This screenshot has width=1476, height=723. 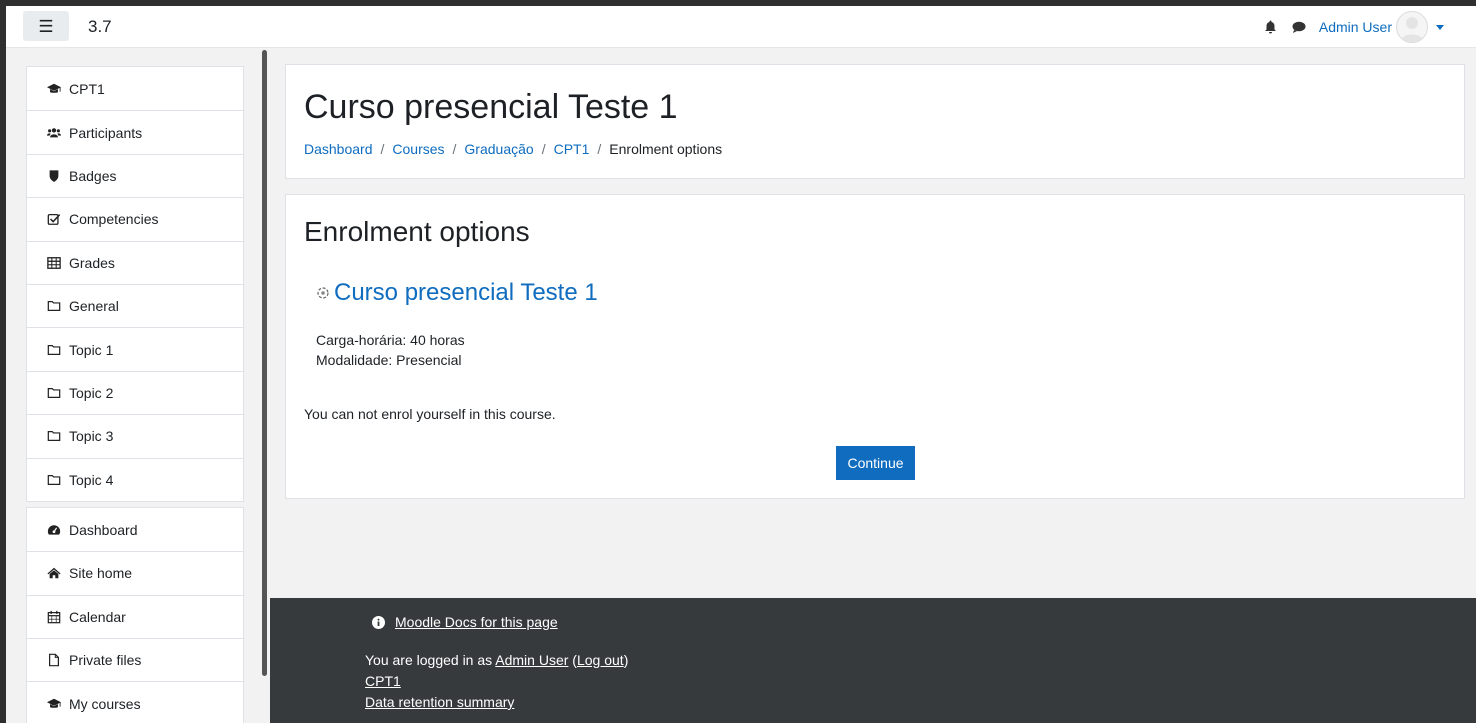 I want to click on table-icon, so click(x=54, y=262).